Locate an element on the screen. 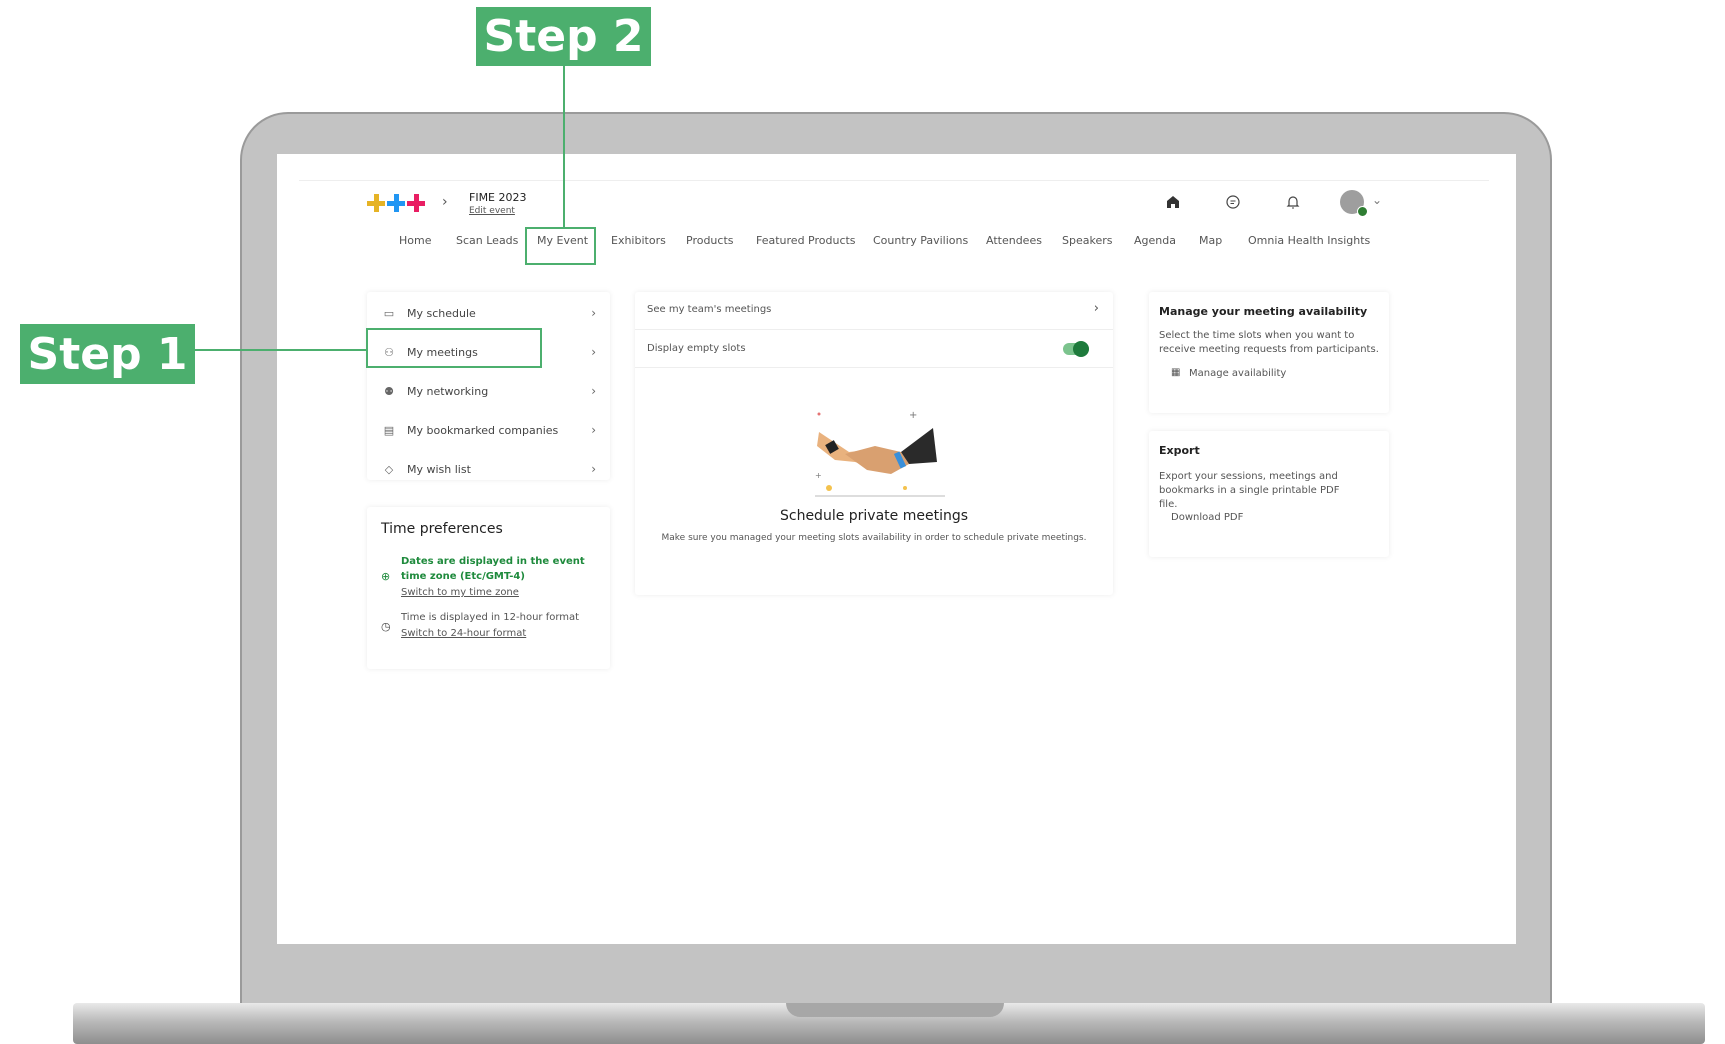  empty-state-title: Schedule private meetings is located at coordinates (874, 516).